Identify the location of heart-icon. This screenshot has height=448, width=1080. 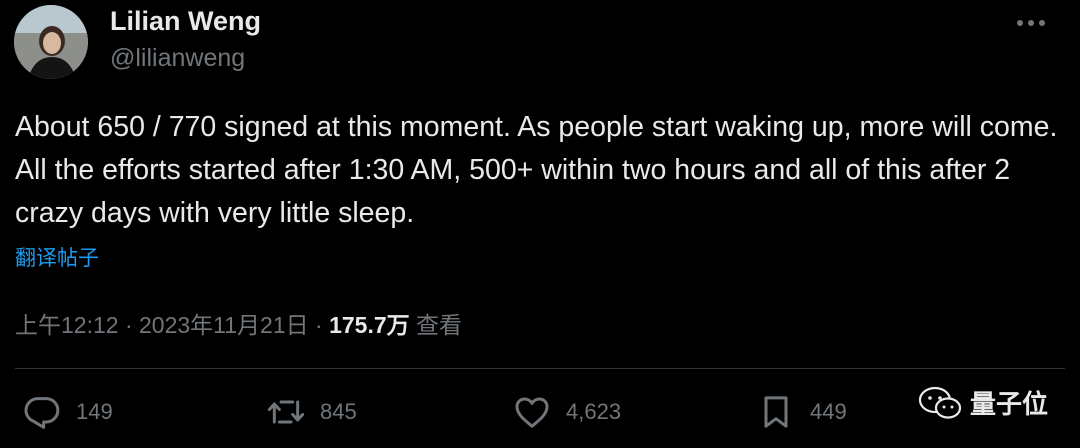
(532, 412).